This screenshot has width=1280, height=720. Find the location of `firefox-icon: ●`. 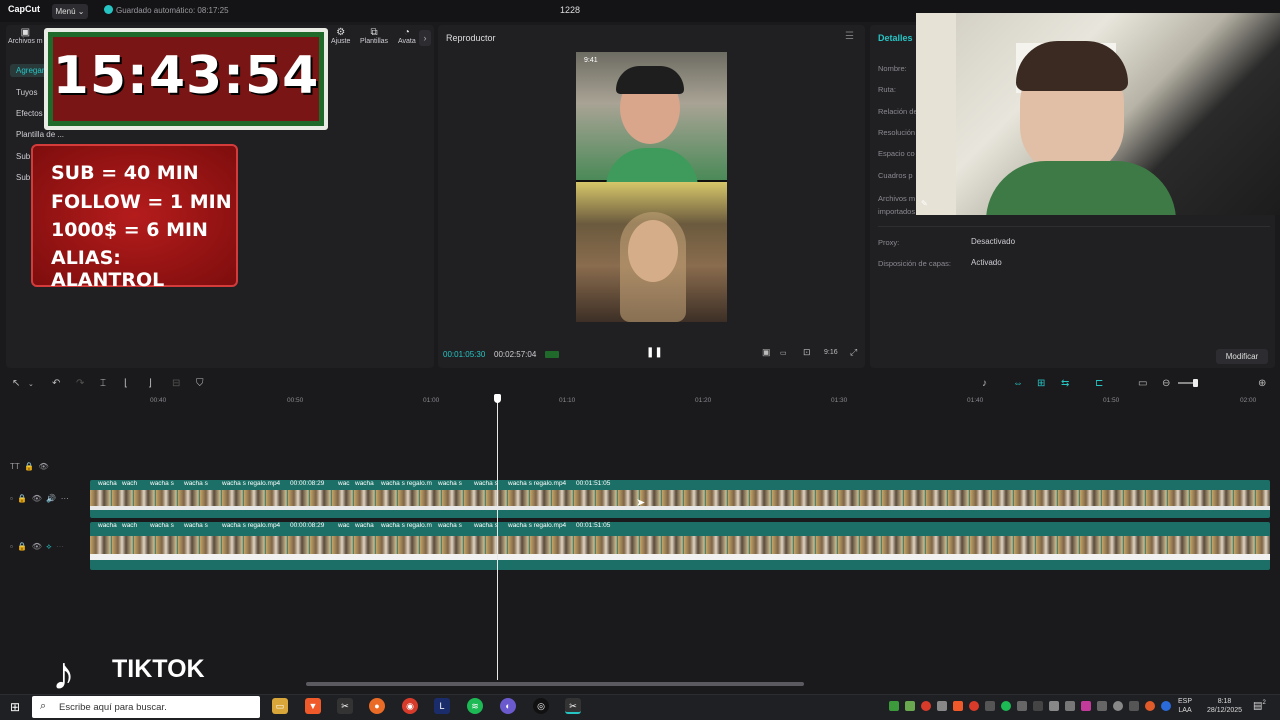

firefox-icon: ● is located at coordinates (377, 706).